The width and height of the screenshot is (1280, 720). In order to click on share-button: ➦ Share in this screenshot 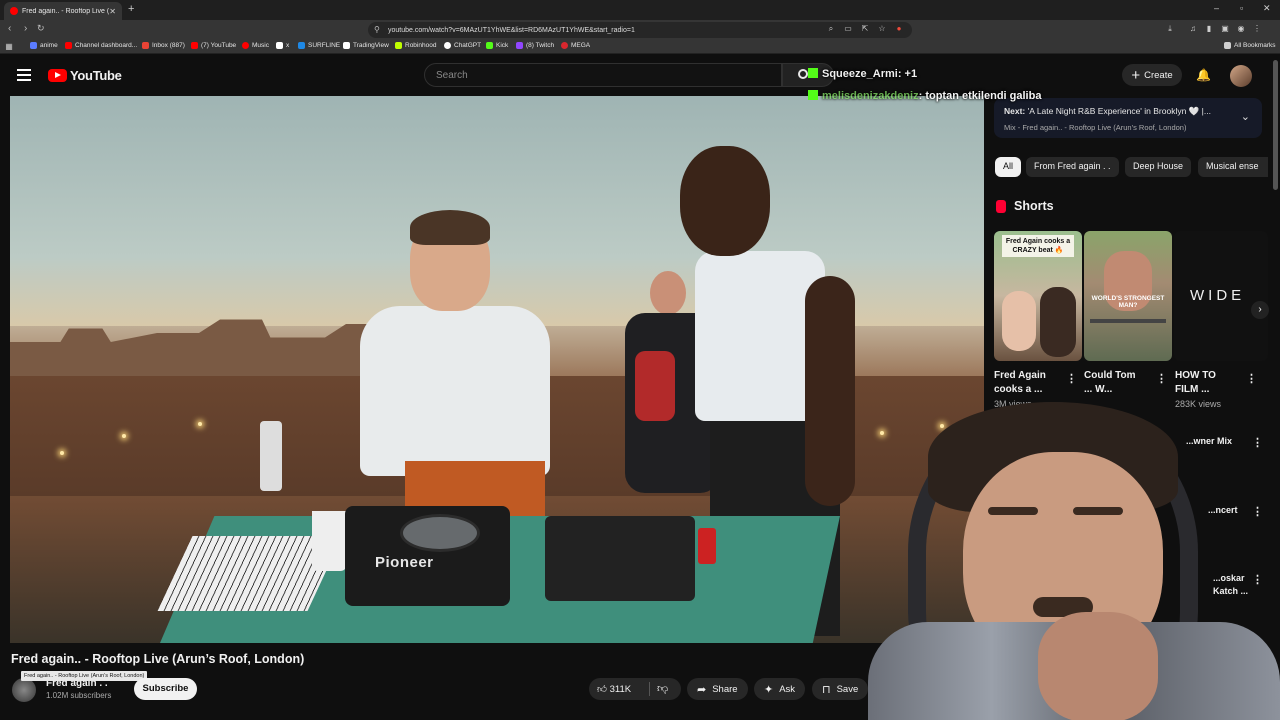, I will do `click(717, 689)`.